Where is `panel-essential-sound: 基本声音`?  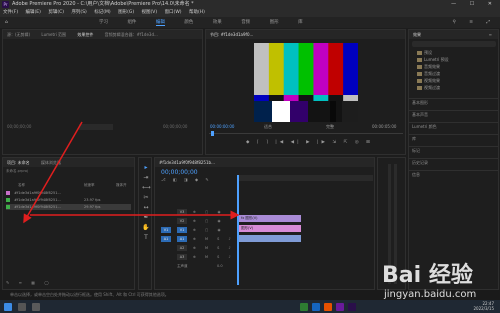
panel-essential-sound: 基本声音 is located at coordinates (420, 115).